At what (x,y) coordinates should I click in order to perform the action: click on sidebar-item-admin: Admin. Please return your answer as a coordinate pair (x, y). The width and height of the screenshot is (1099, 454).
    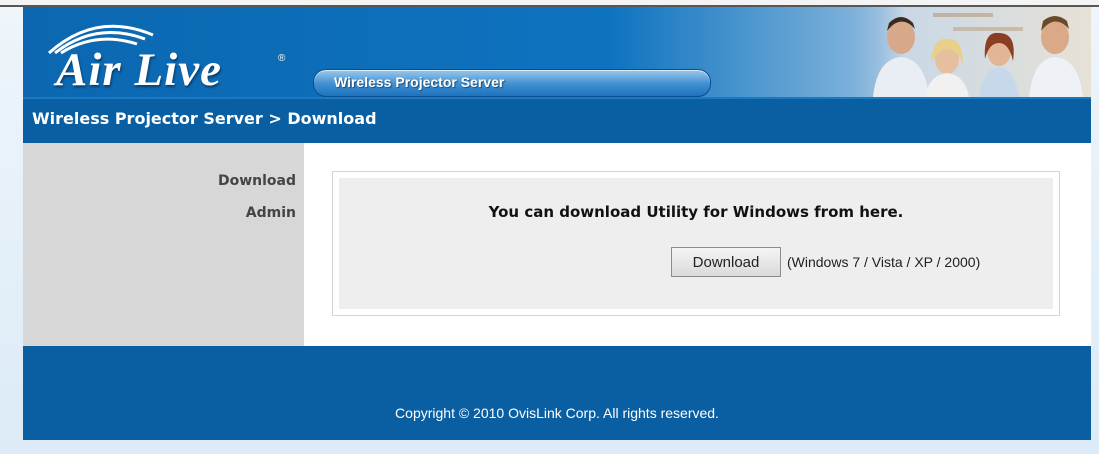
    Looking at the image, I should click on (271, 213).